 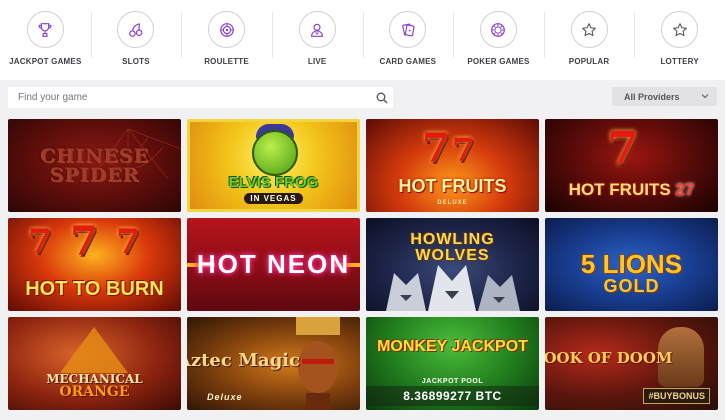 I want to click on game-subtitle: DELUXE, so click(x=452, y=203).